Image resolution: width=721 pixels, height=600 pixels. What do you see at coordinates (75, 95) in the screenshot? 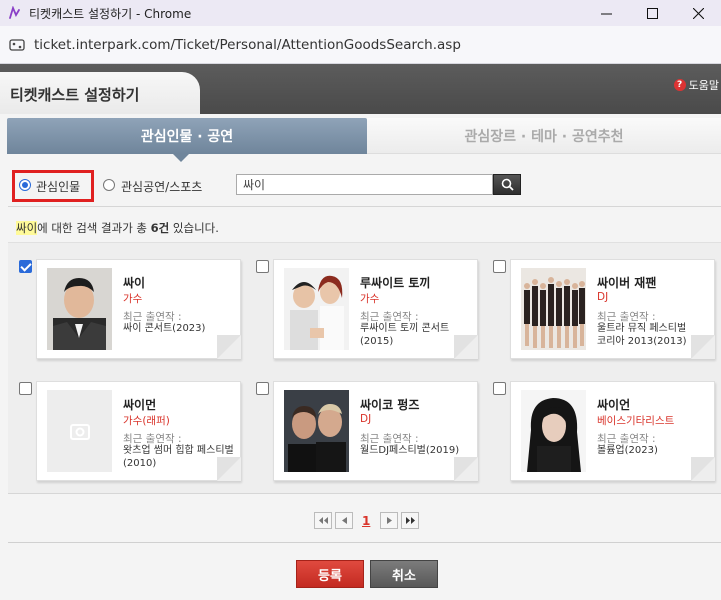
I see `page-title: 티켓캐스트 설정하기` at bounding box center [75, 95].